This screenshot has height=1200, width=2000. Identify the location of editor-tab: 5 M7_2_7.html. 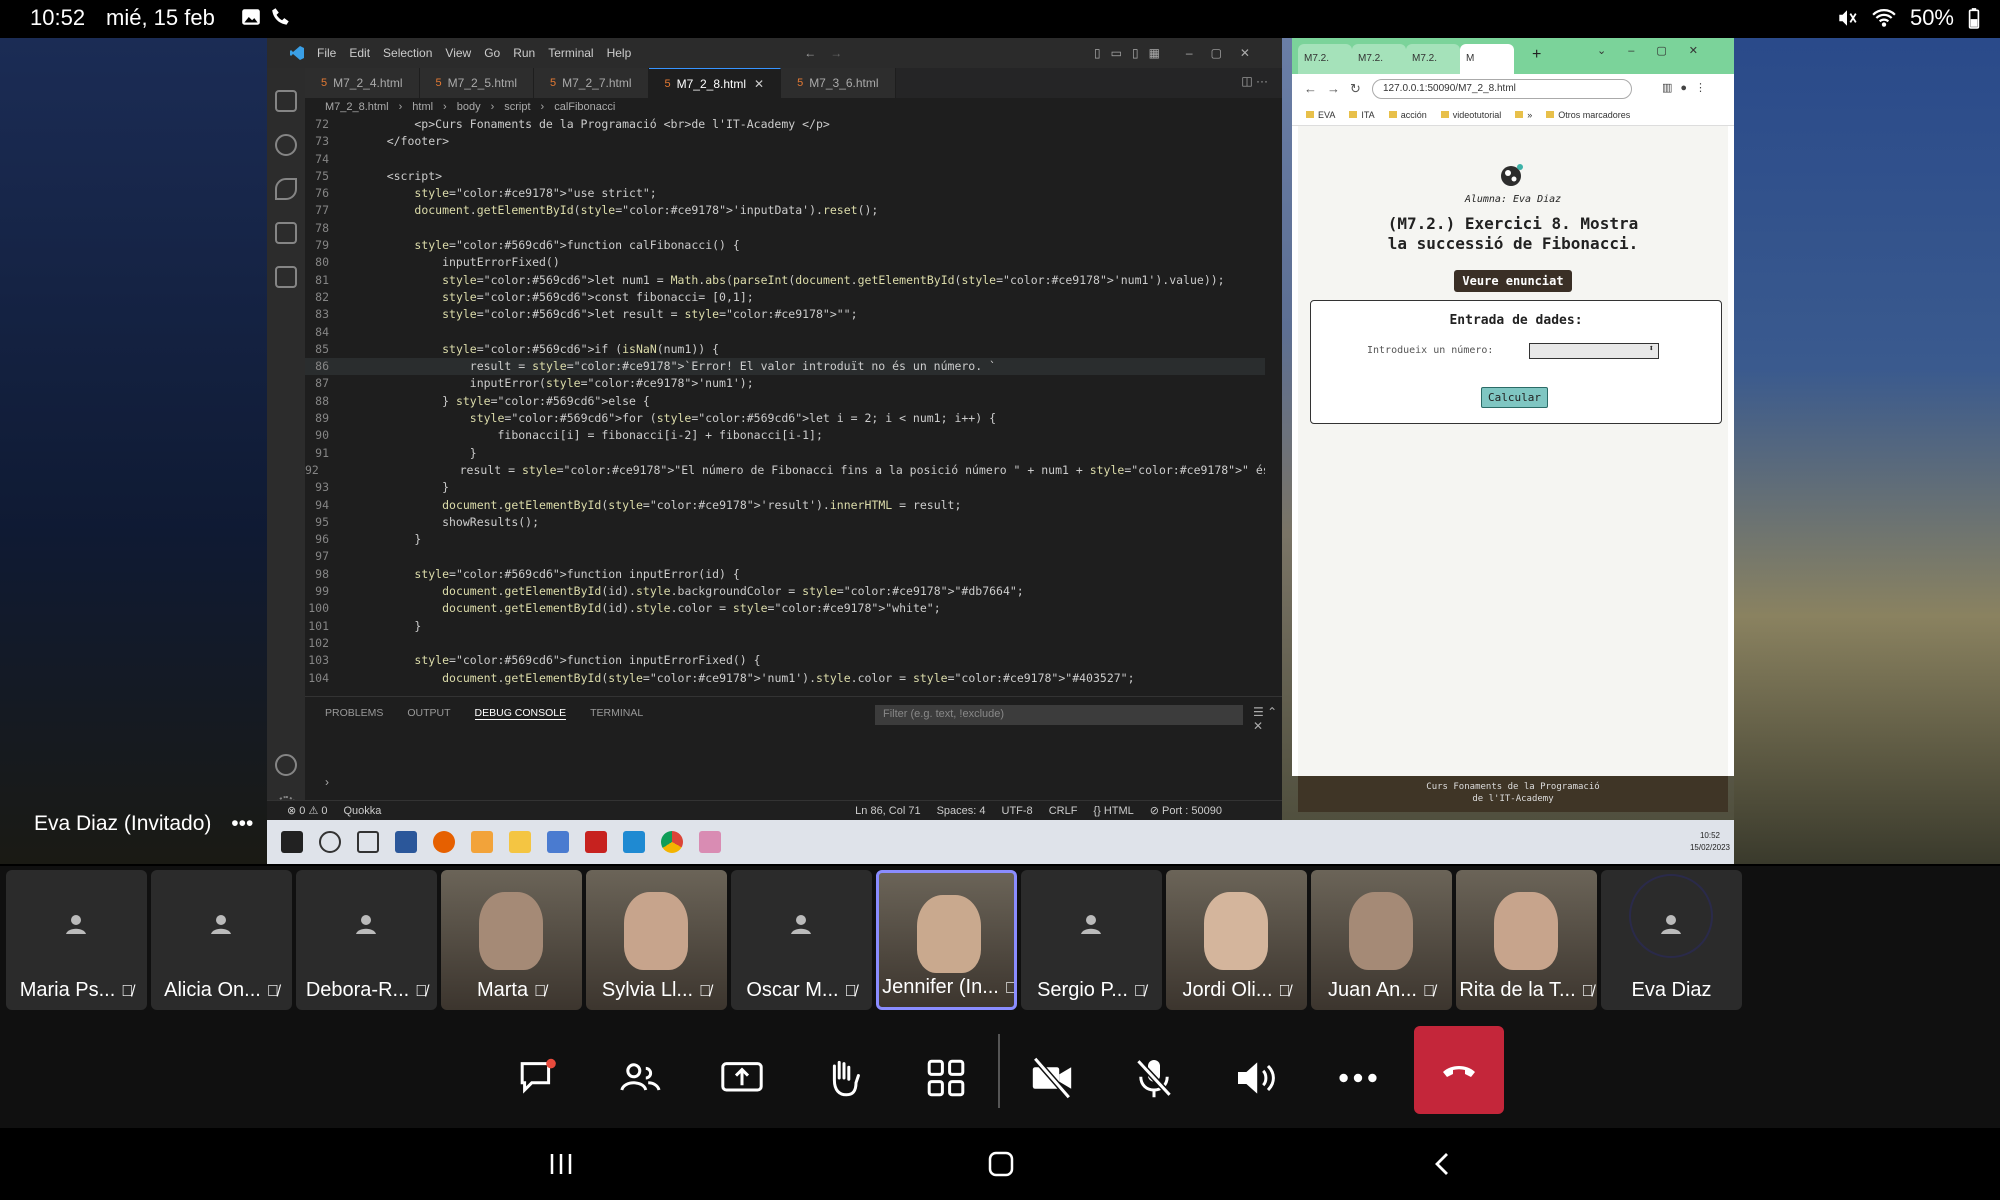
(591, 83).